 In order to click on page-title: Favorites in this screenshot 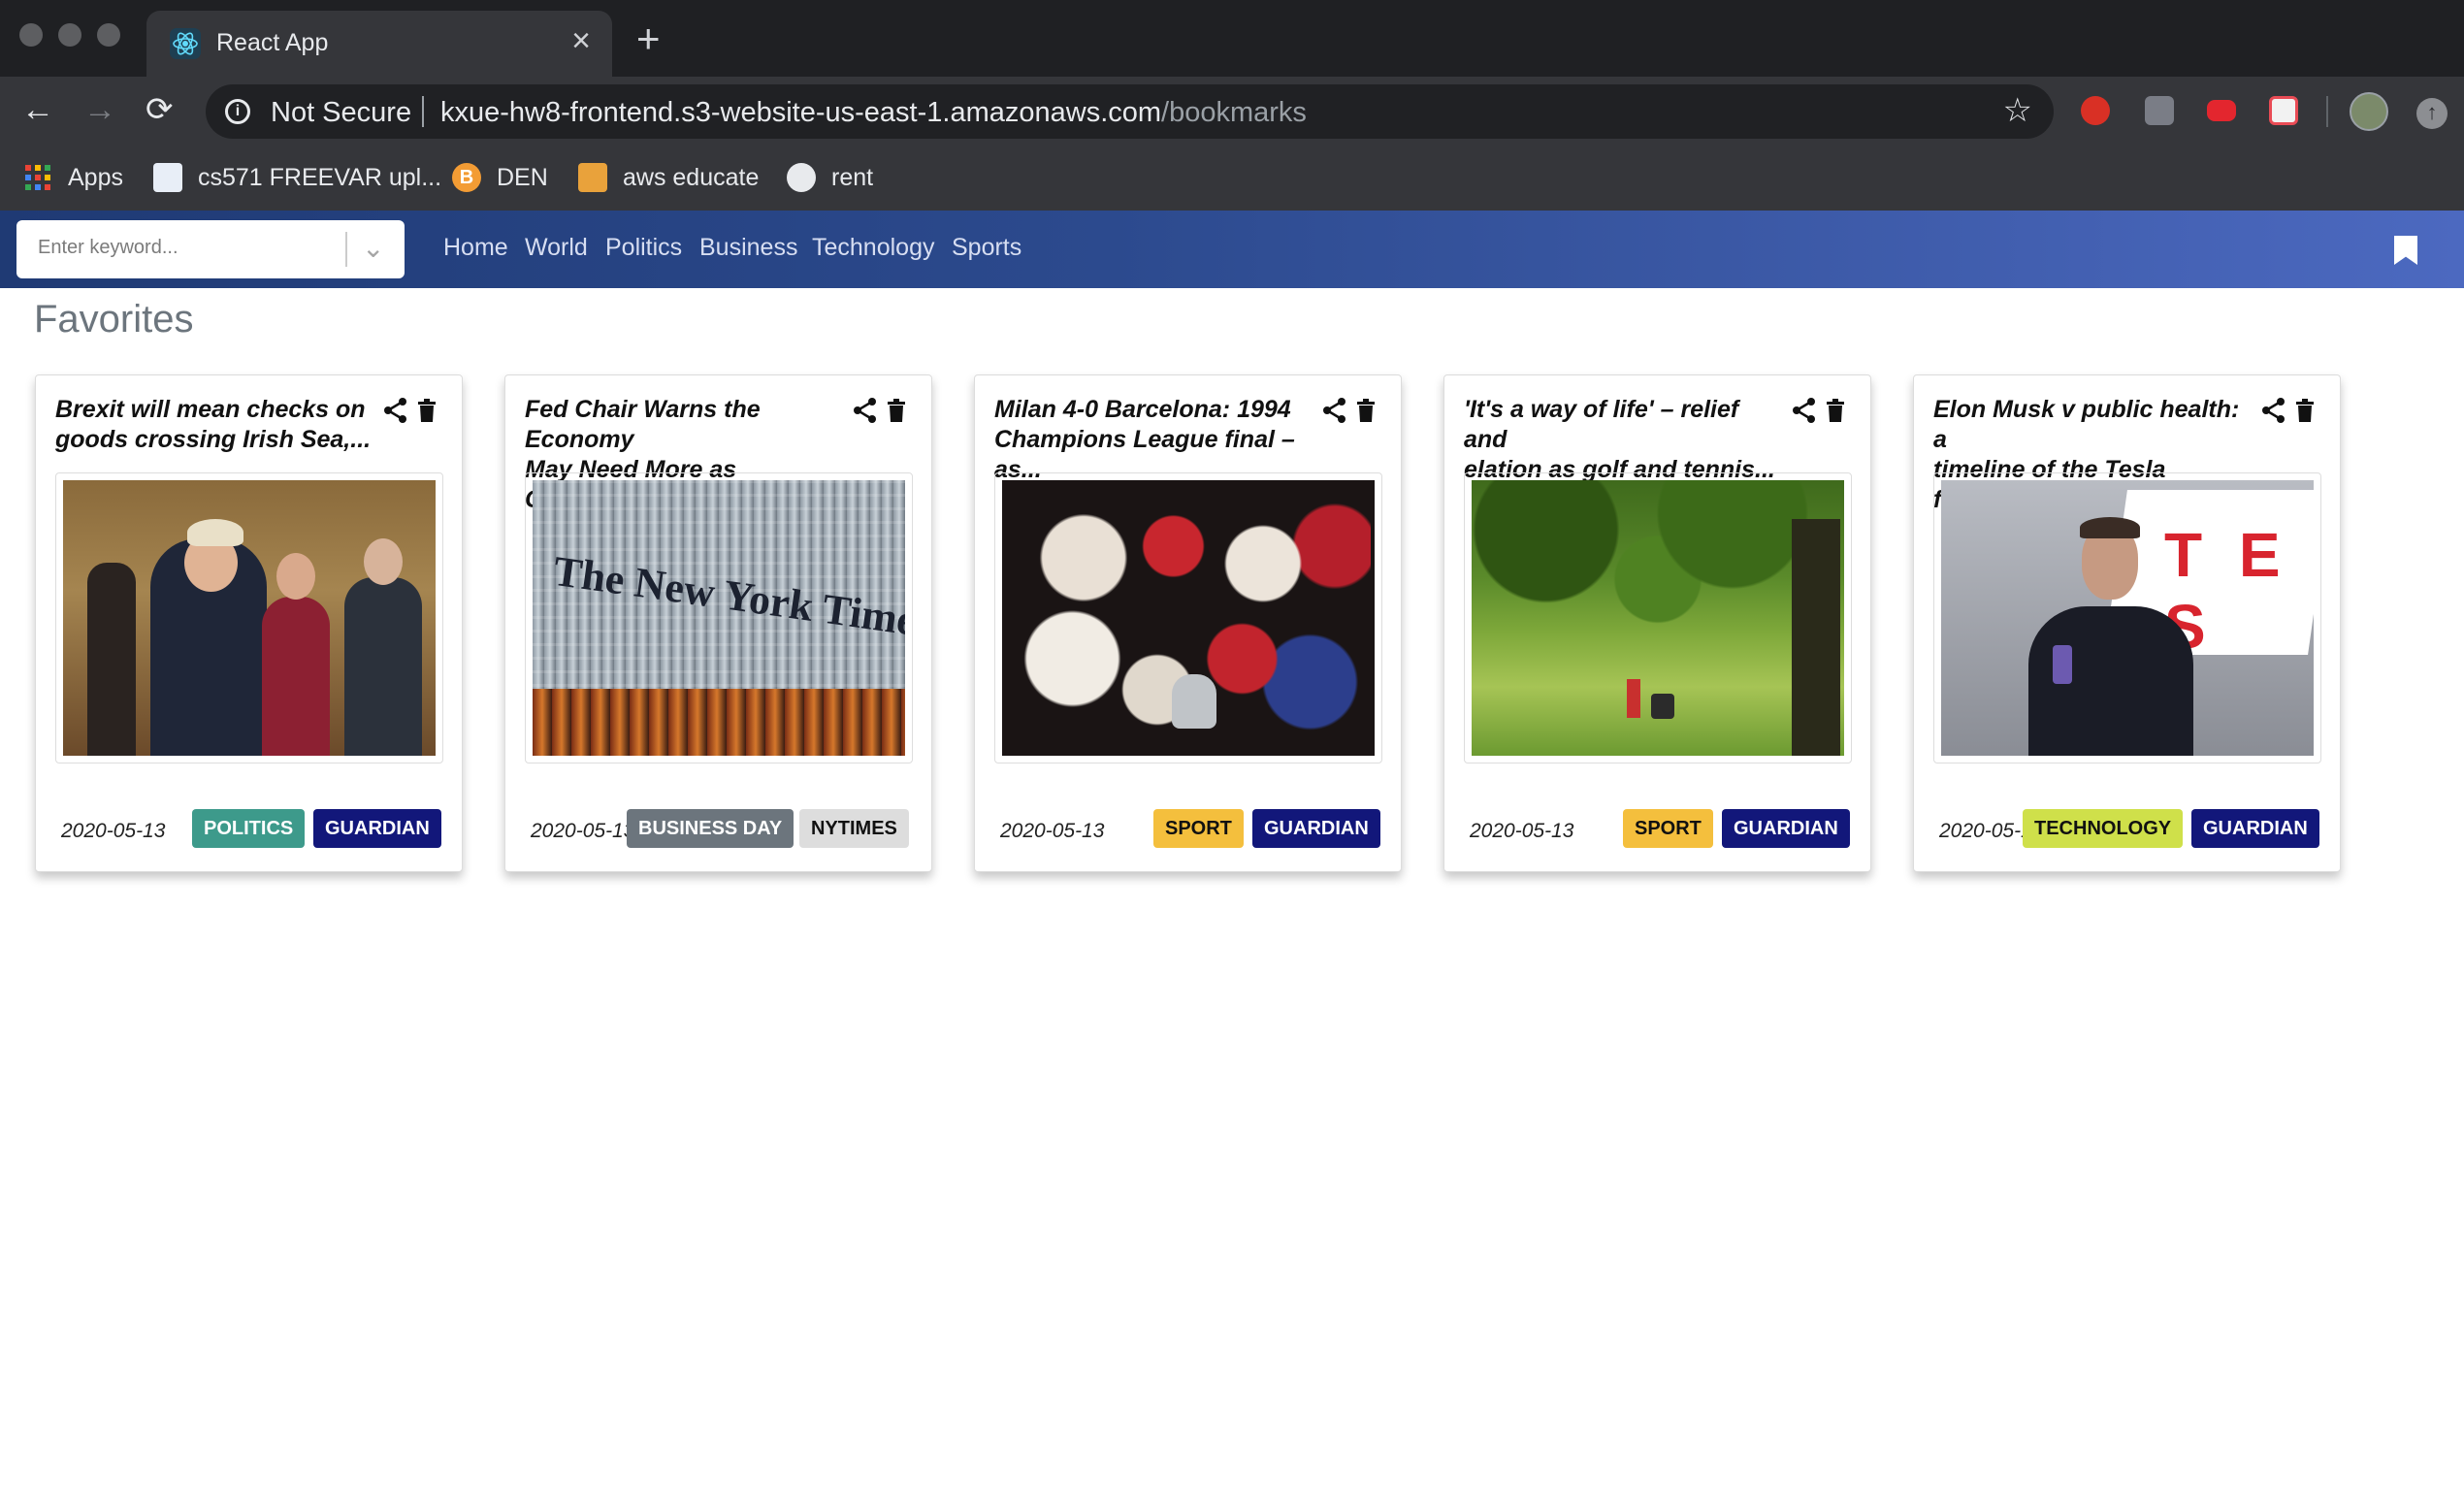, I will do `click(114, 319)`.